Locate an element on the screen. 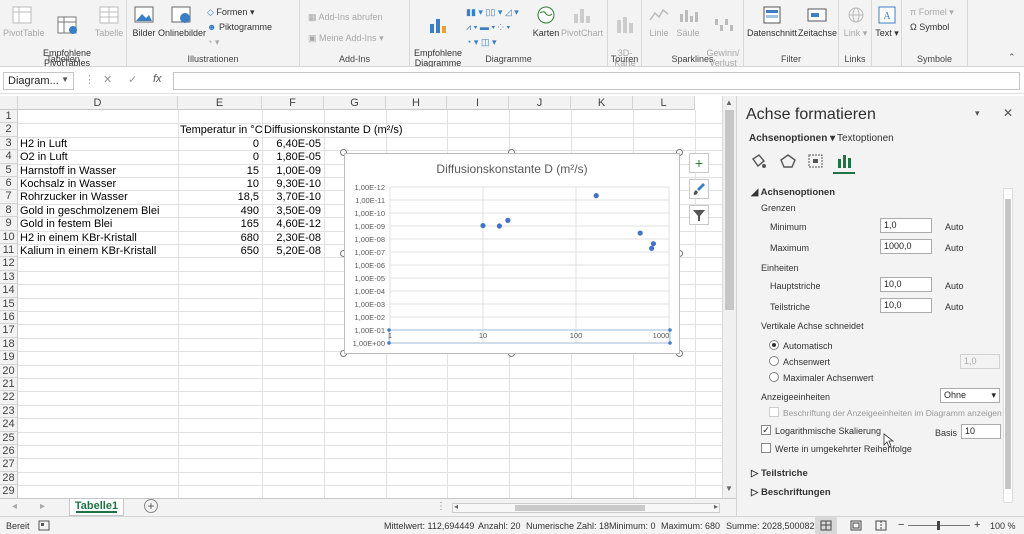  tab-textoptionen: Textoptionen is located at coordinates (865, 138).